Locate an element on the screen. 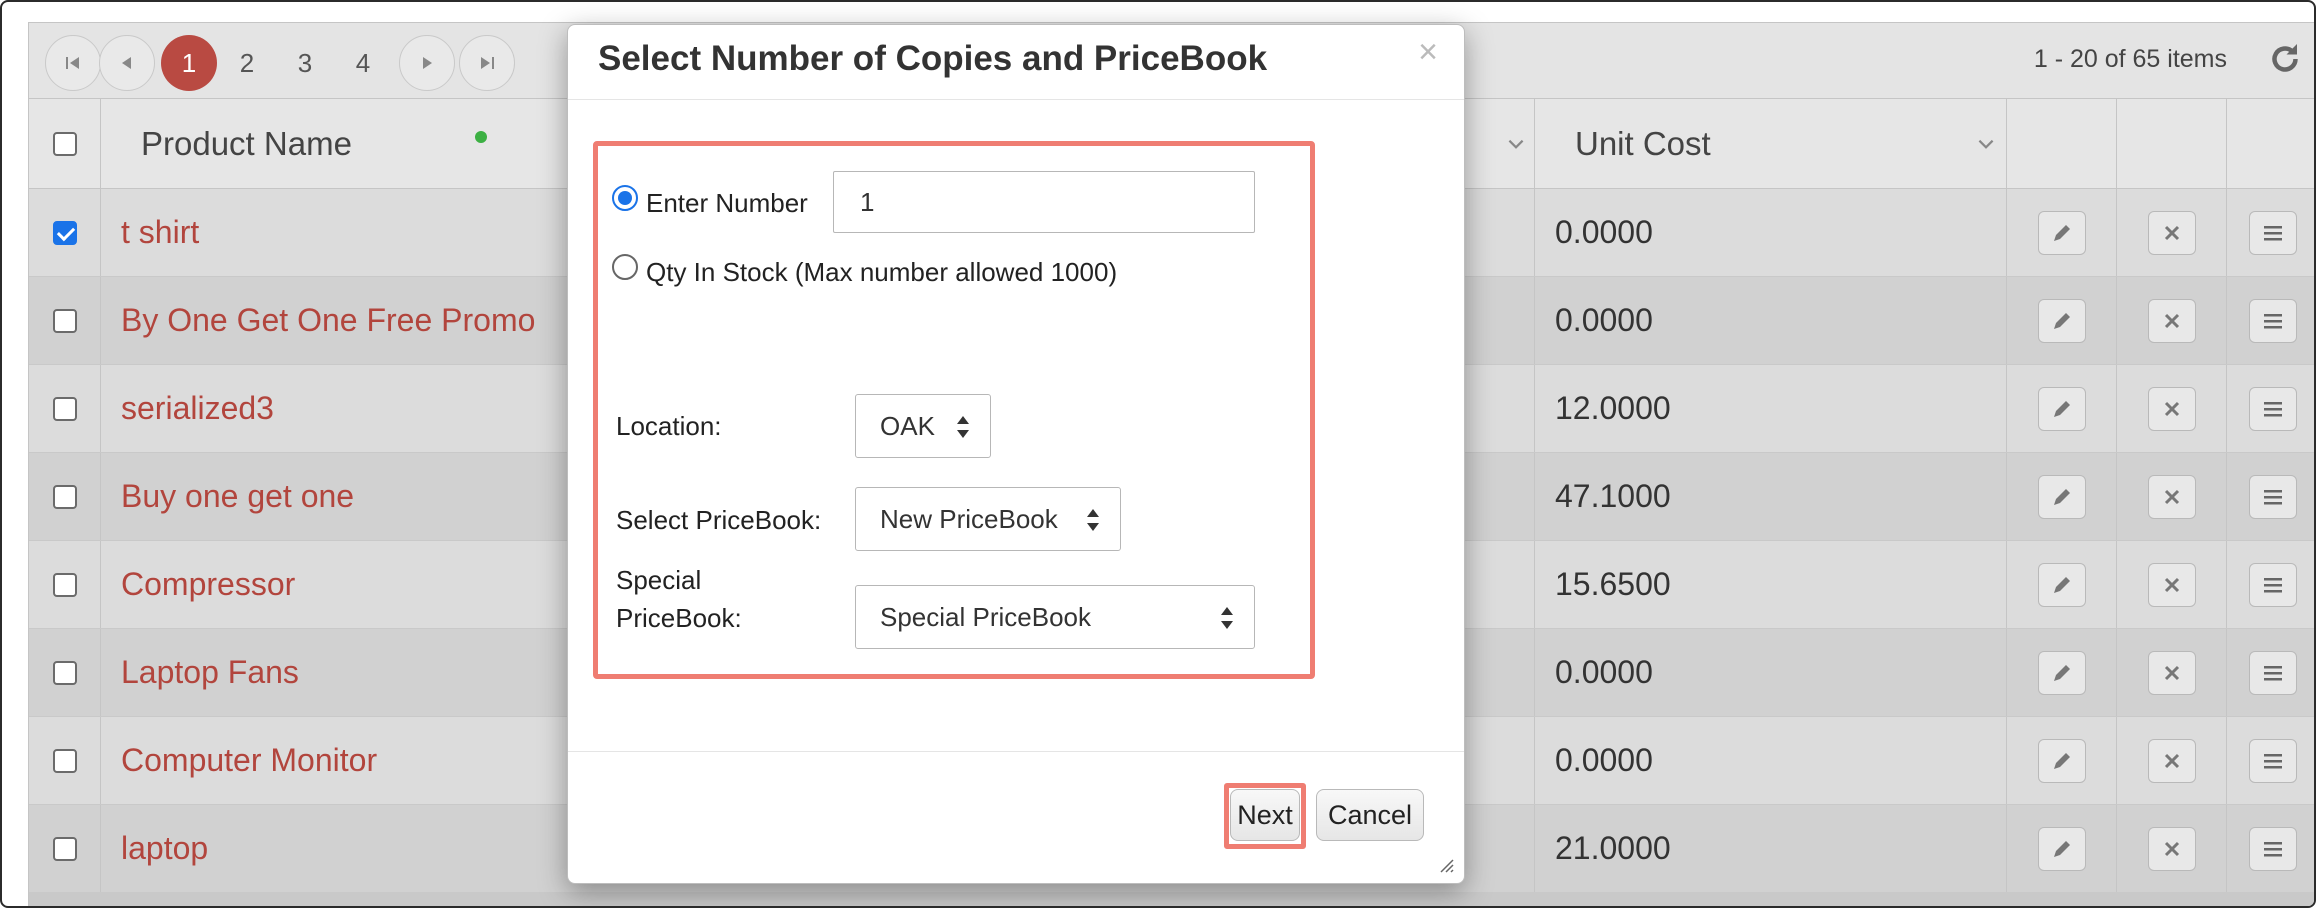 This screenshot has height=908, width=2316. edit-column-header is located at coordinates (2062, 143).